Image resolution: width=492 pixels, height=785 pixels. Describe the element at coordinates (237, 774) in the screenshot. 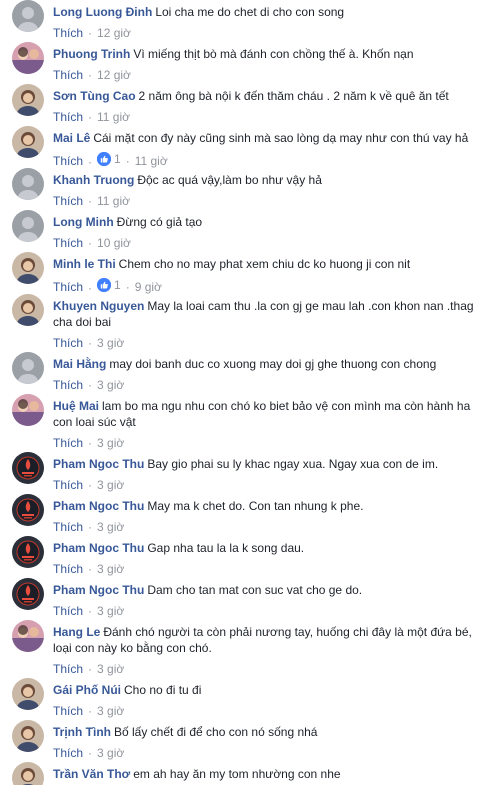

I see `comment-message: em ah hay ăn my tom nhường con nhe` at that location.